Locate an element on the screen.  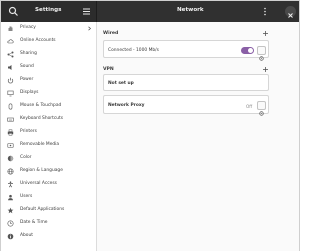
info-icon is located at coordinates (10, 236).